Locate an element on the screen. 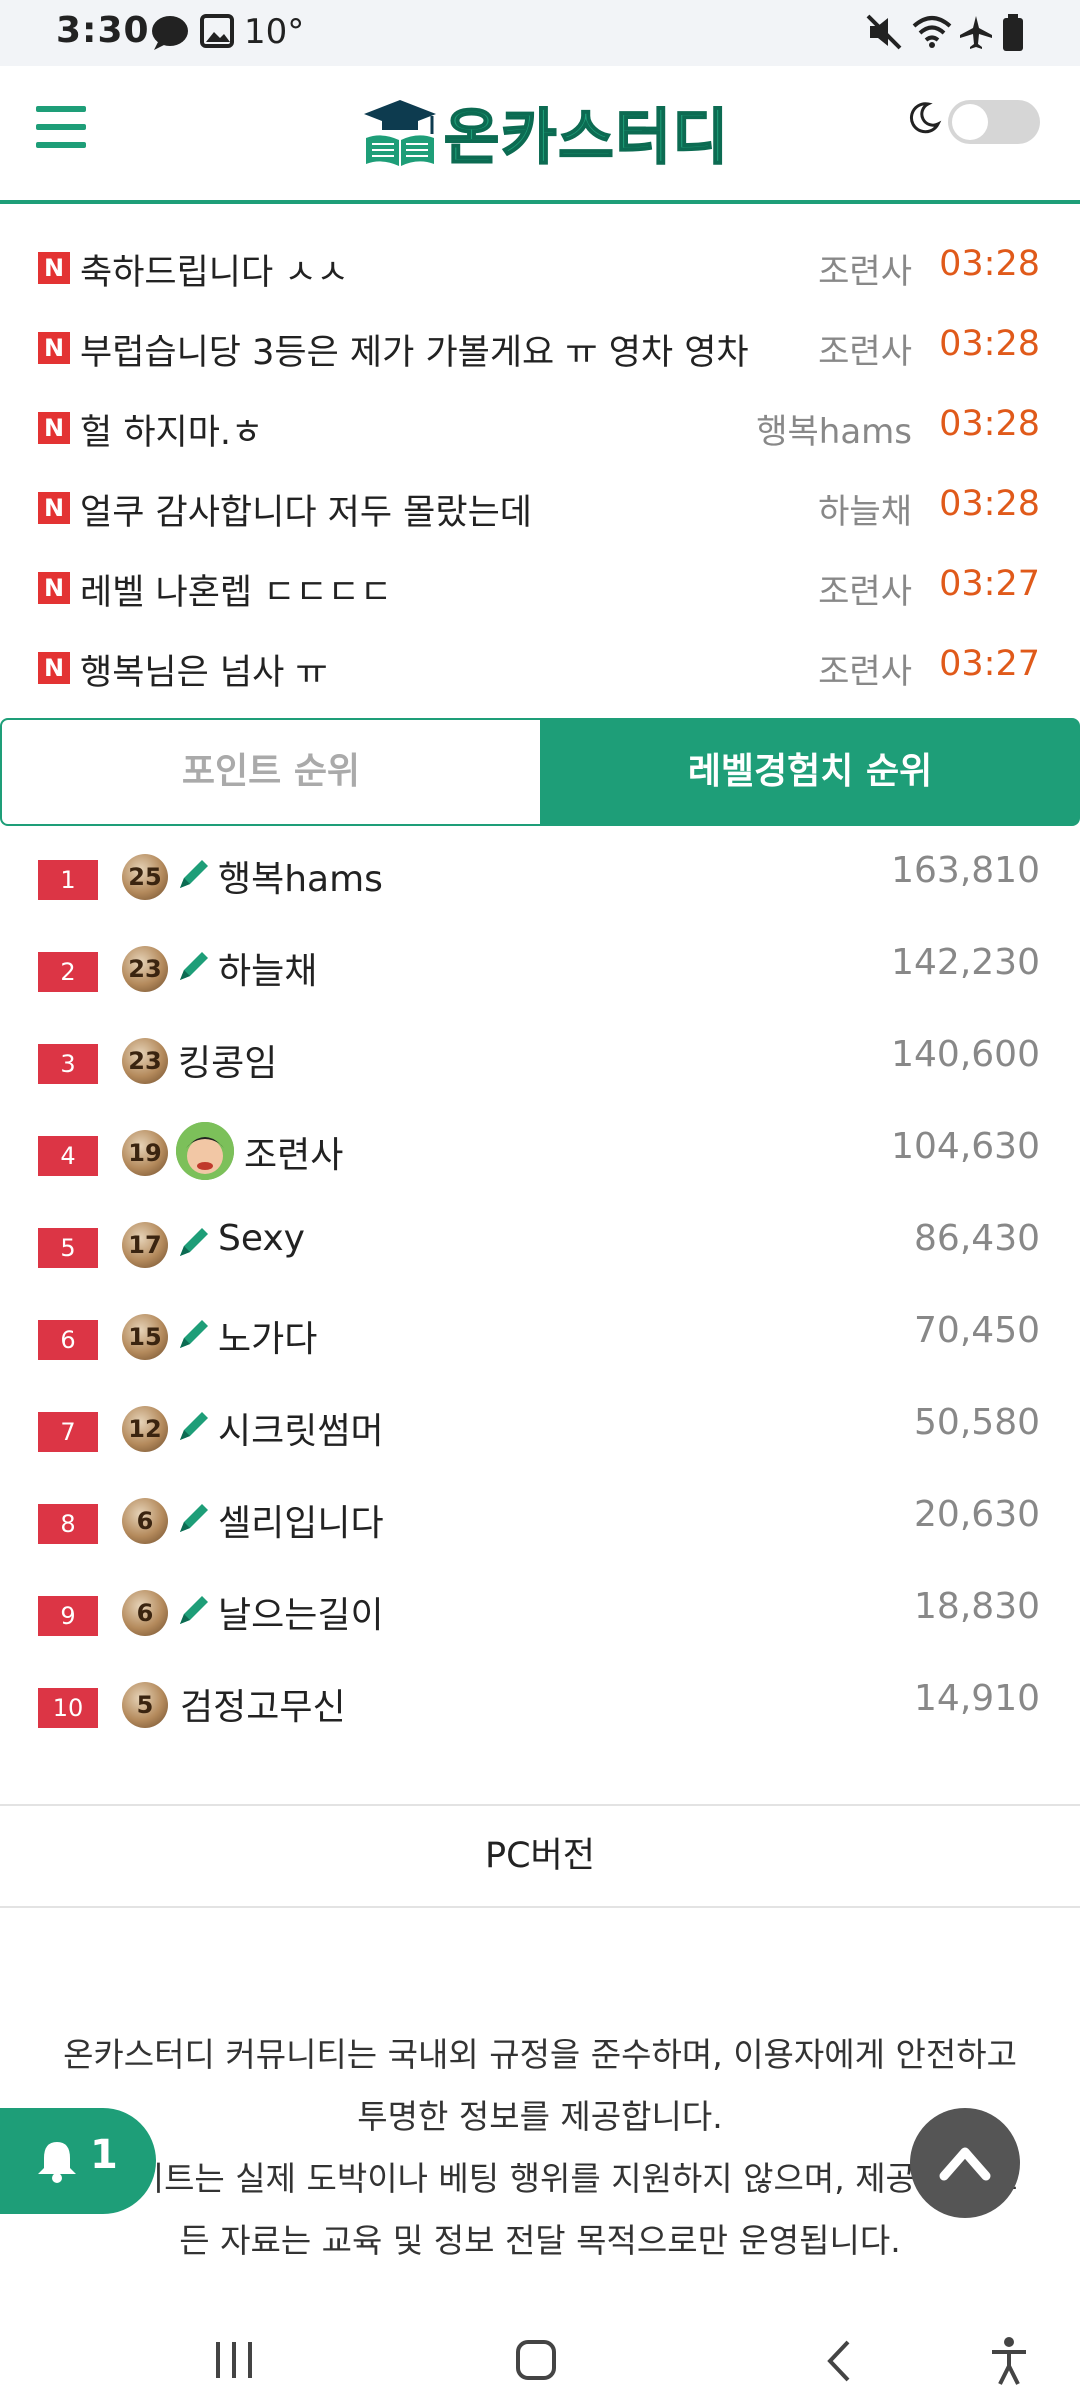 Image resolution: width=1080 pixels, height=2408 pixels. member-name: 행복hams is located at coordinates (300, 876).